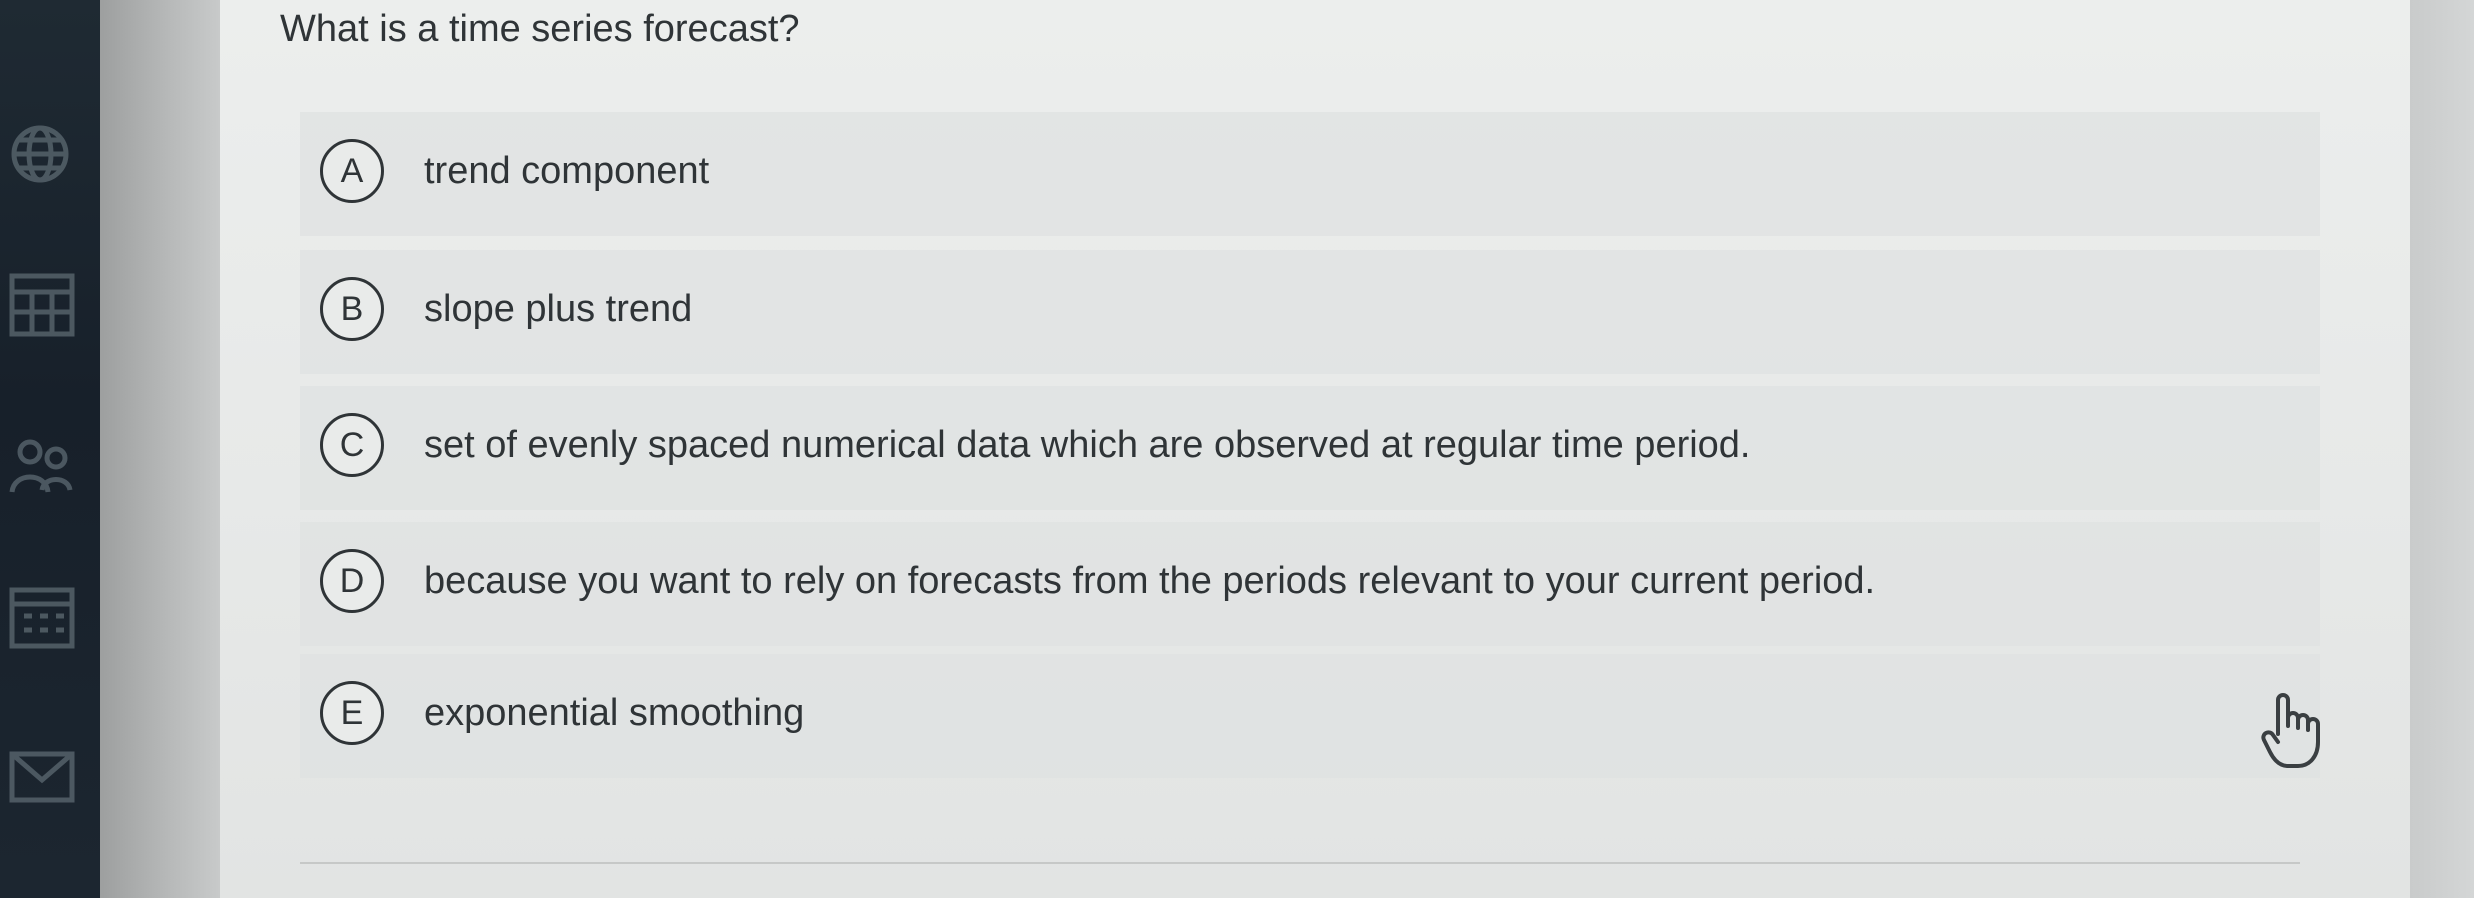 The width and height of the screenshot is (2474, 898). What do you see at coordinates (44, 616) in the screenshot?
I see `calendar-icon` at bounding box center [44, 616].